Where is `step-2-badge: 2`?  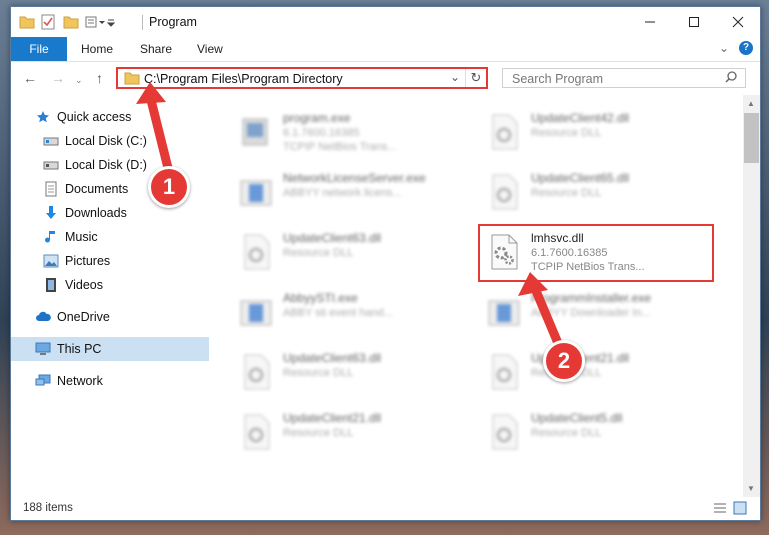 step-2-badge: 2 is located at coordinates (564, 361).